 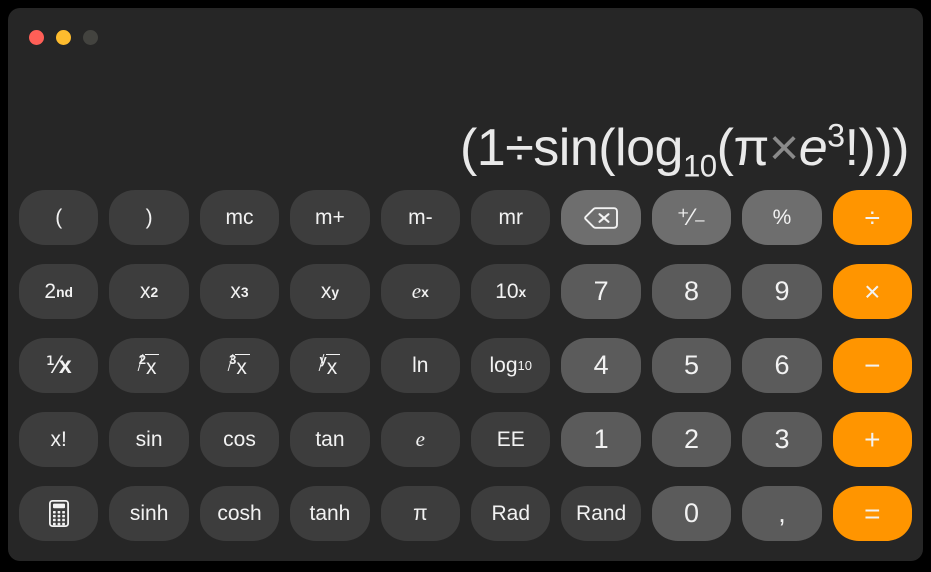 What do you see at coordinates (149, 291) in the screenshot?
I see `key-square: x2` at bounding box center [149, 291].